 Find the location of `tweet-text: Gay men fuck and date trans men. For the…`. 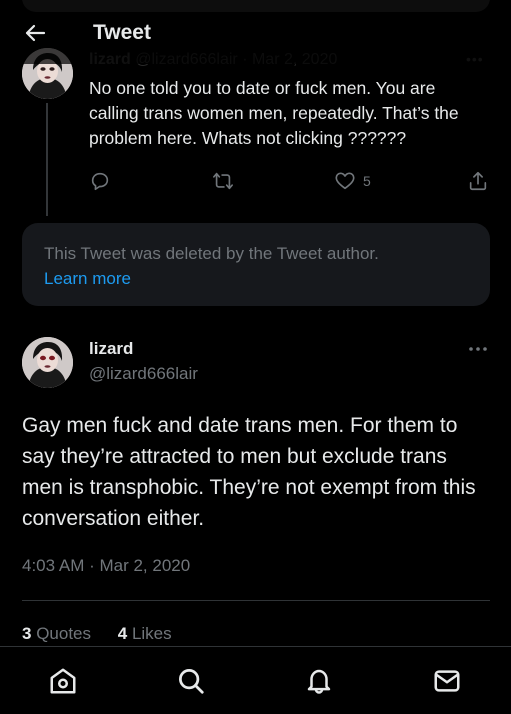

tweet-text: Gay men fuck and date trans men. For the… is located at coordinates (249, 472).